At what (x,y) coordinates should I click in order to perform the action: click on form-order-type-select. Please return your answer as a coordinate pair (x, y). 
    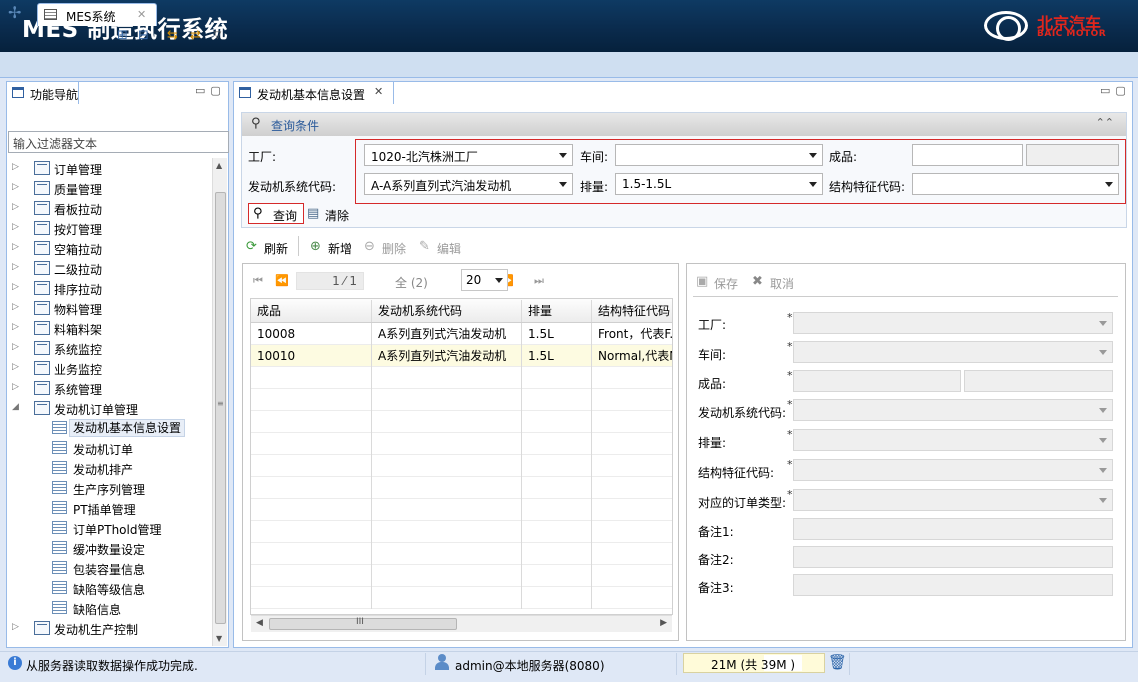
    Looking at the image, I should click on (953, 500).